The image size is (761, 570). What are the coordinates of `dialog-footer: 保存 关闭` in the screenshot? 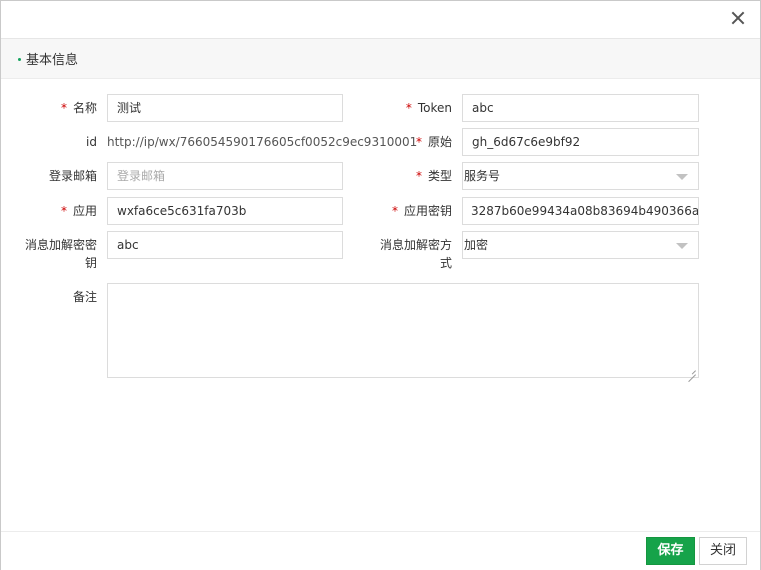 It's located at (380, 550).